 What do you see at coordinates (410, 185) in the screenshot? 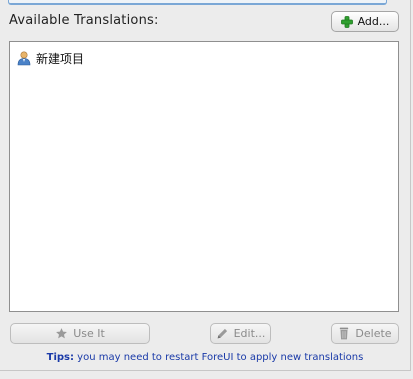
I see `right-divider` at bounding box center [410, 185].